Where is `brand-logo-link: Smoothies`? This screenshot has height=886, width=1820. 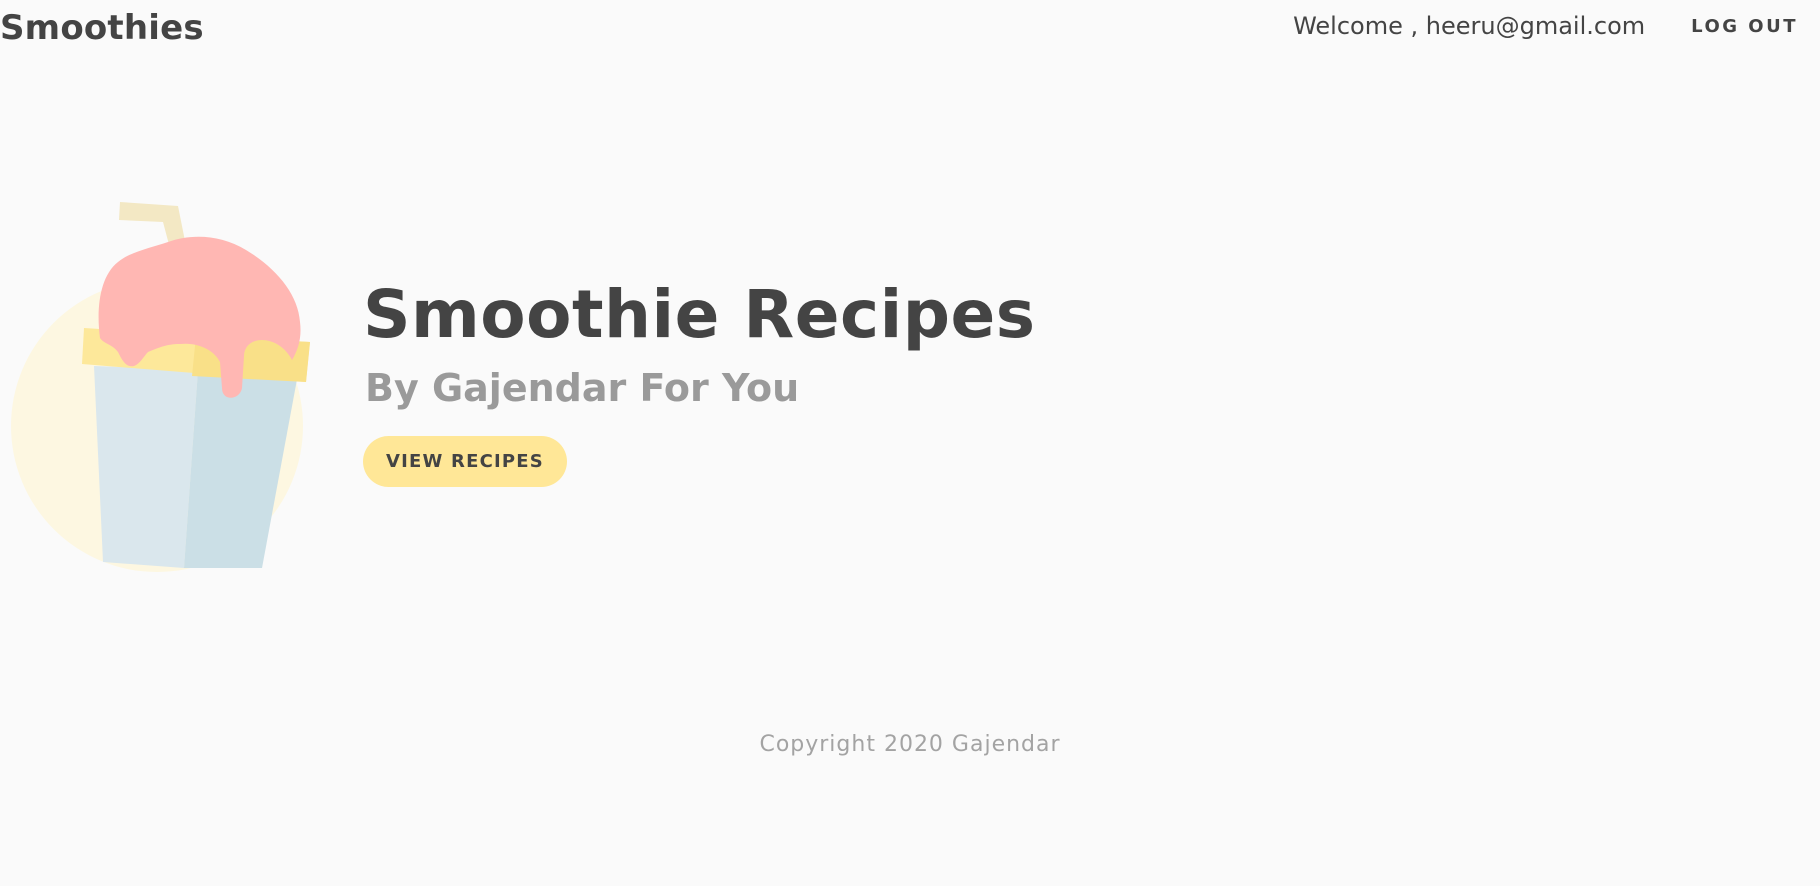
brand-logo-link: Smoothies is located at coordinates (102, 28).